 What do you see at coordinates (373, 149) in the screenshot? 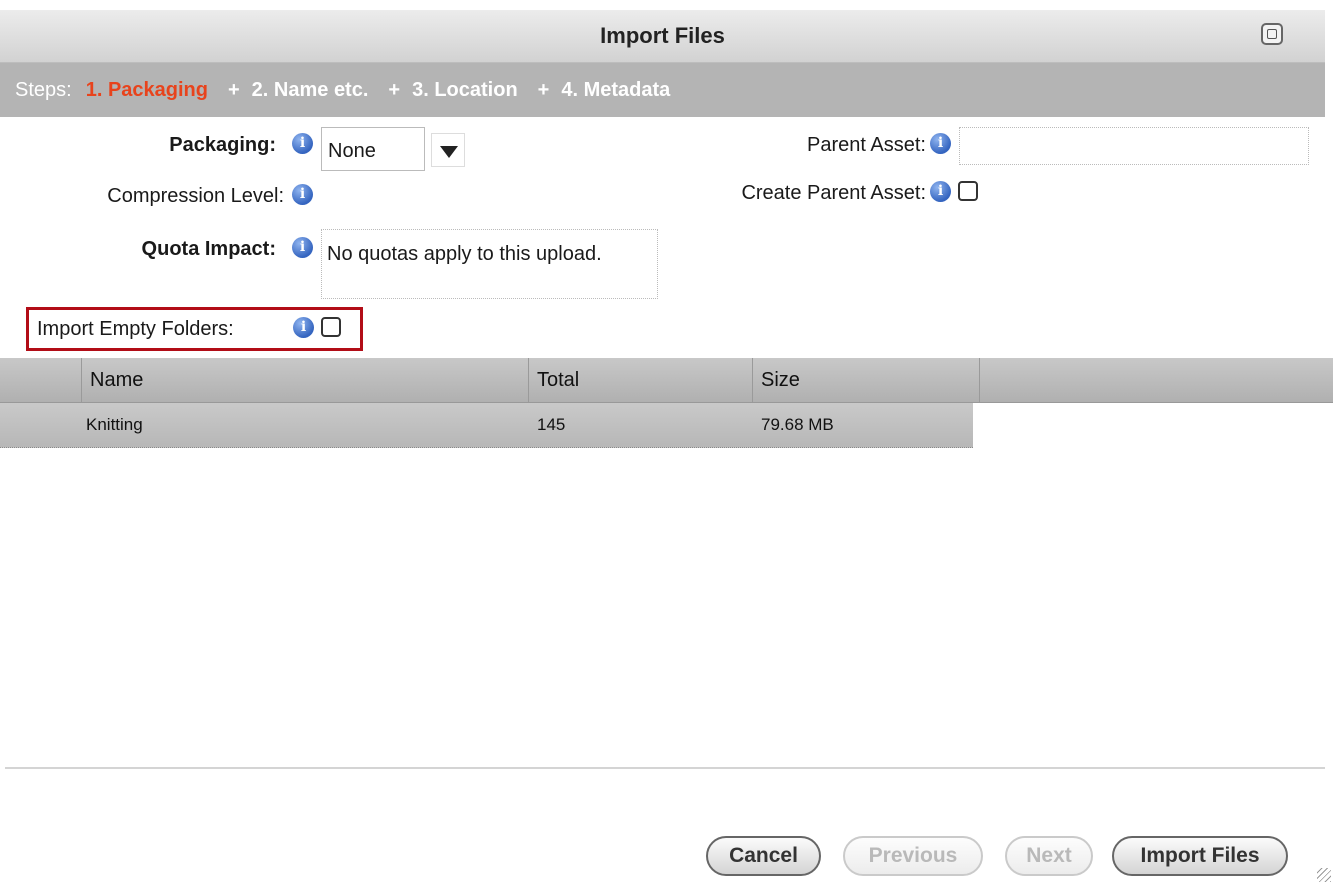
I see `packaging-select-value: None` at bounding box center [373, 149].